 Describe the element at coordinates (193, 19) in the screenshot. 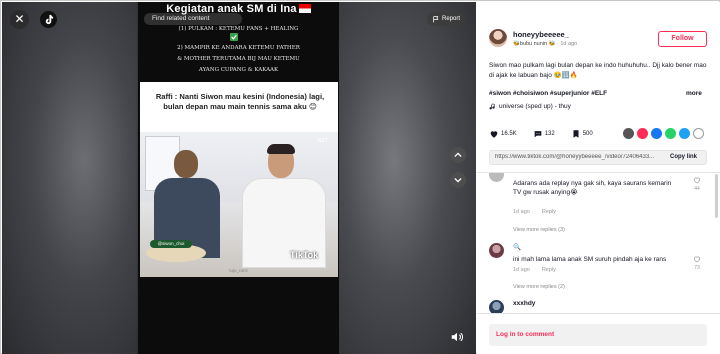

I see `find-related-content-search: Find related content` at that location.